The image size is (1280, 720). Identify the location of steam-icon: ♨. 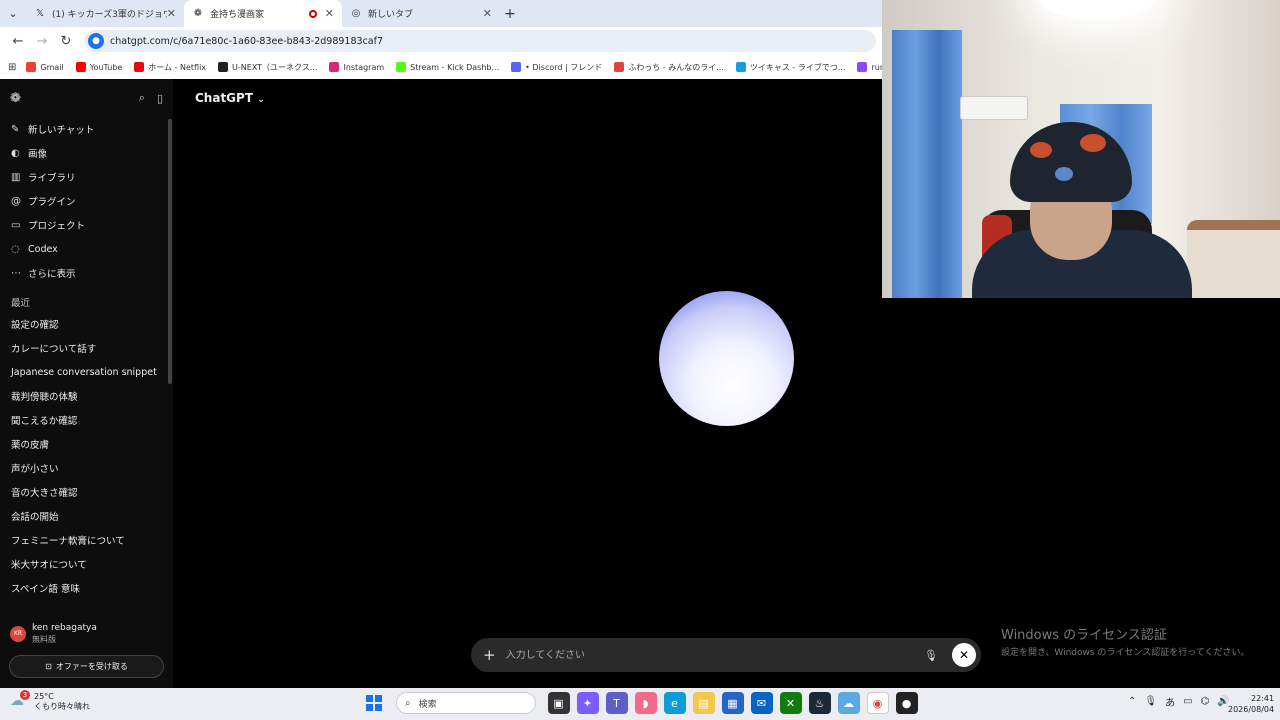
(819, 703).